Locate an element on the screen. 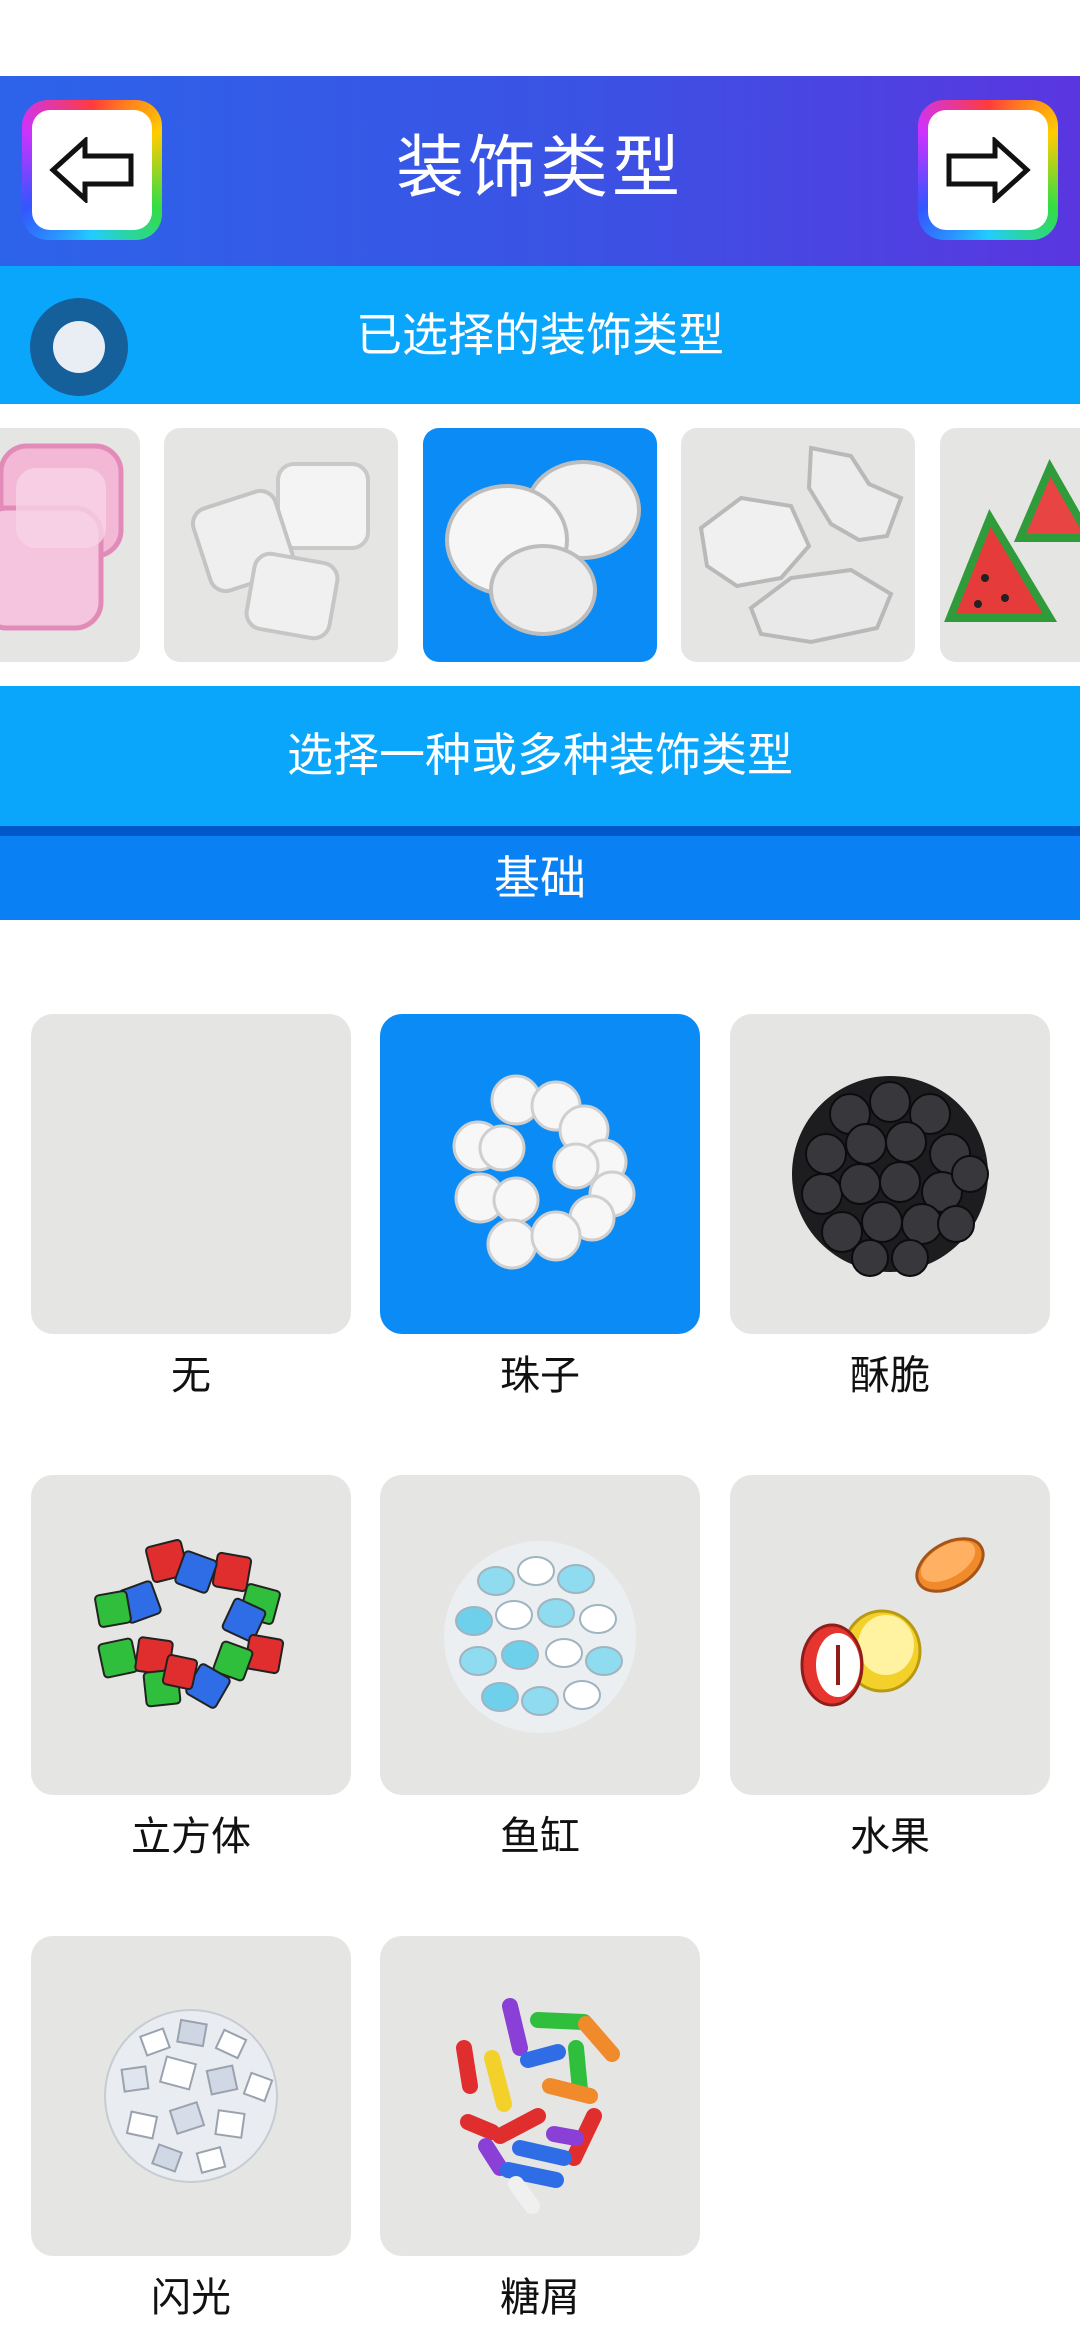 The image size is (1080, 2340). carousel-item-white-cubes is located at coordinates (281, 545).